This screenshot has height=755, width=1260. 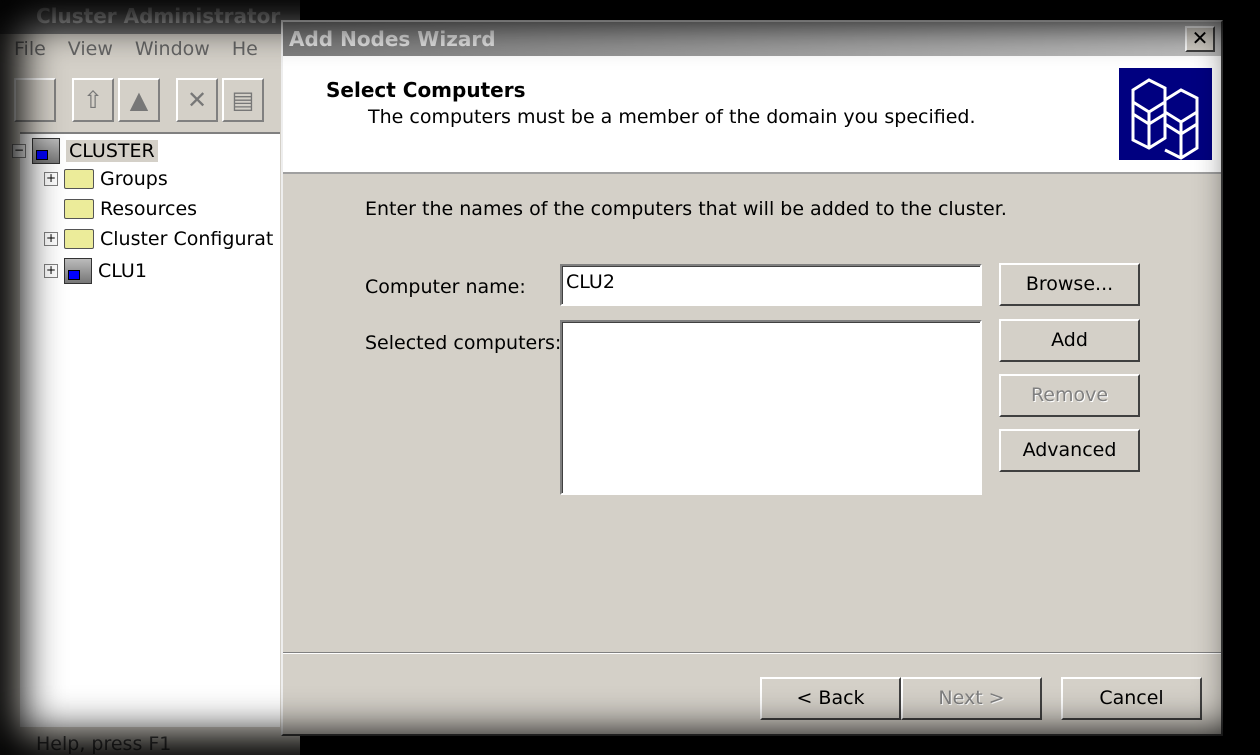 I want to click on page-title: Select Computers, so click(x=426, y=90).